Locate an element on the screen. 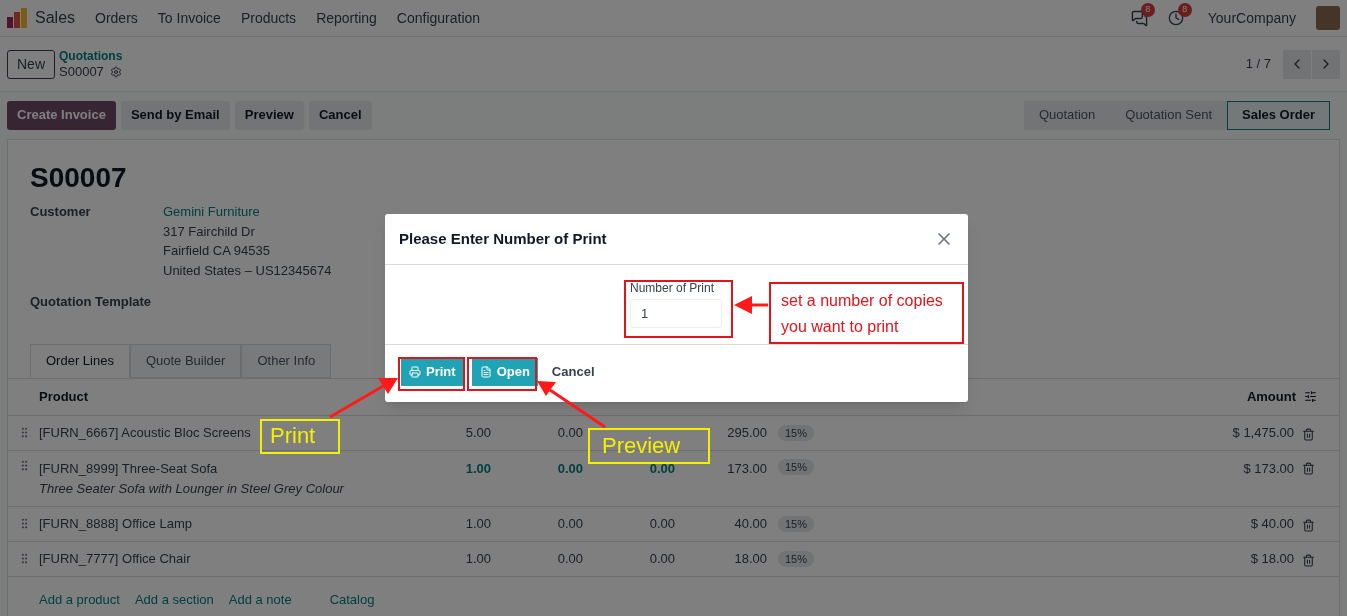  menu-item: Products is located at coordinates (268, 18).